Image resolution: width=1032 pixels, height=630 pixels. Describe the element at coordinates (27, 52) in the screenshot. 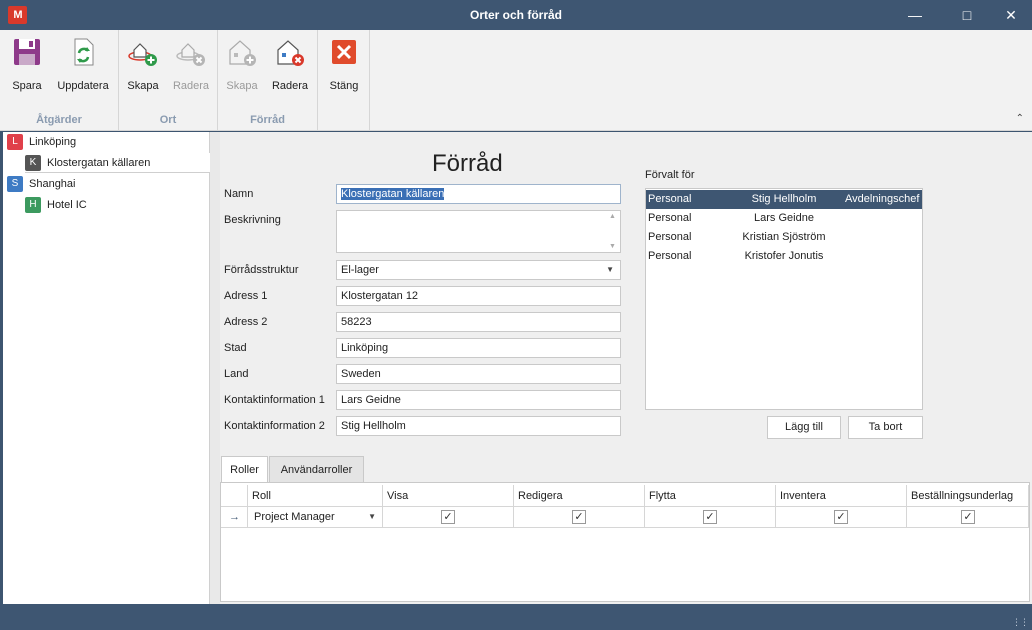

I see `save-icon` at that location.